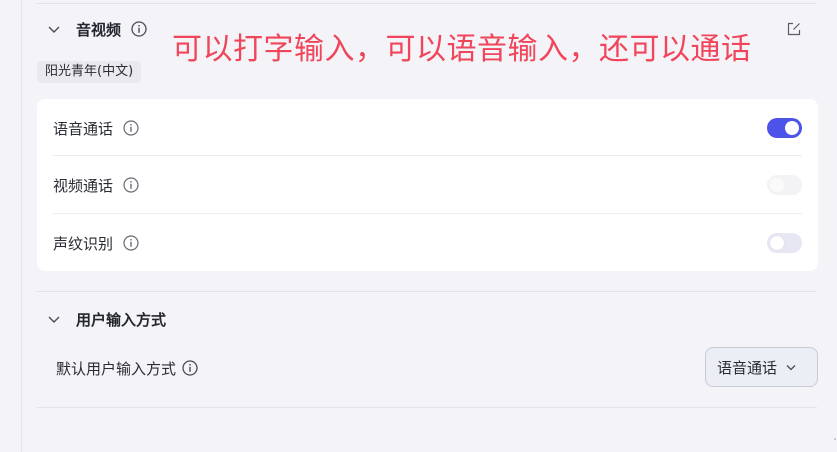 This screenshot has width=837, height=452. Describe the element at coordinates (427, 128) in the screenshot. I see `setting-row-voice-call: 语音通话` at that location.